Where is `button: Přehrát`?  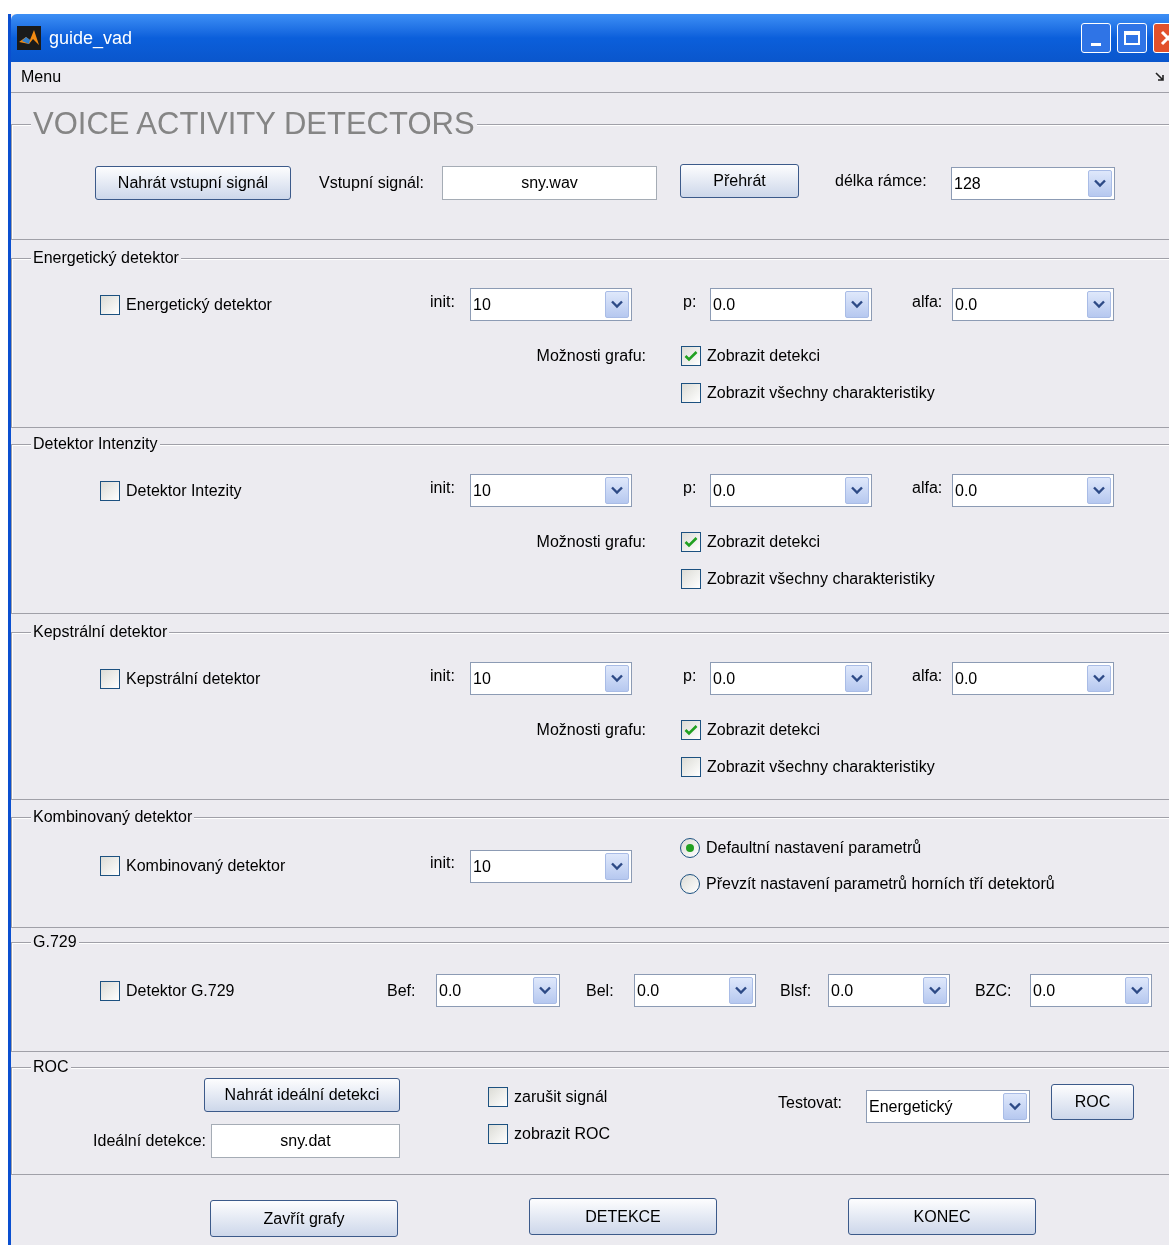
button: Přehrát is located at coordinates (739, 181).